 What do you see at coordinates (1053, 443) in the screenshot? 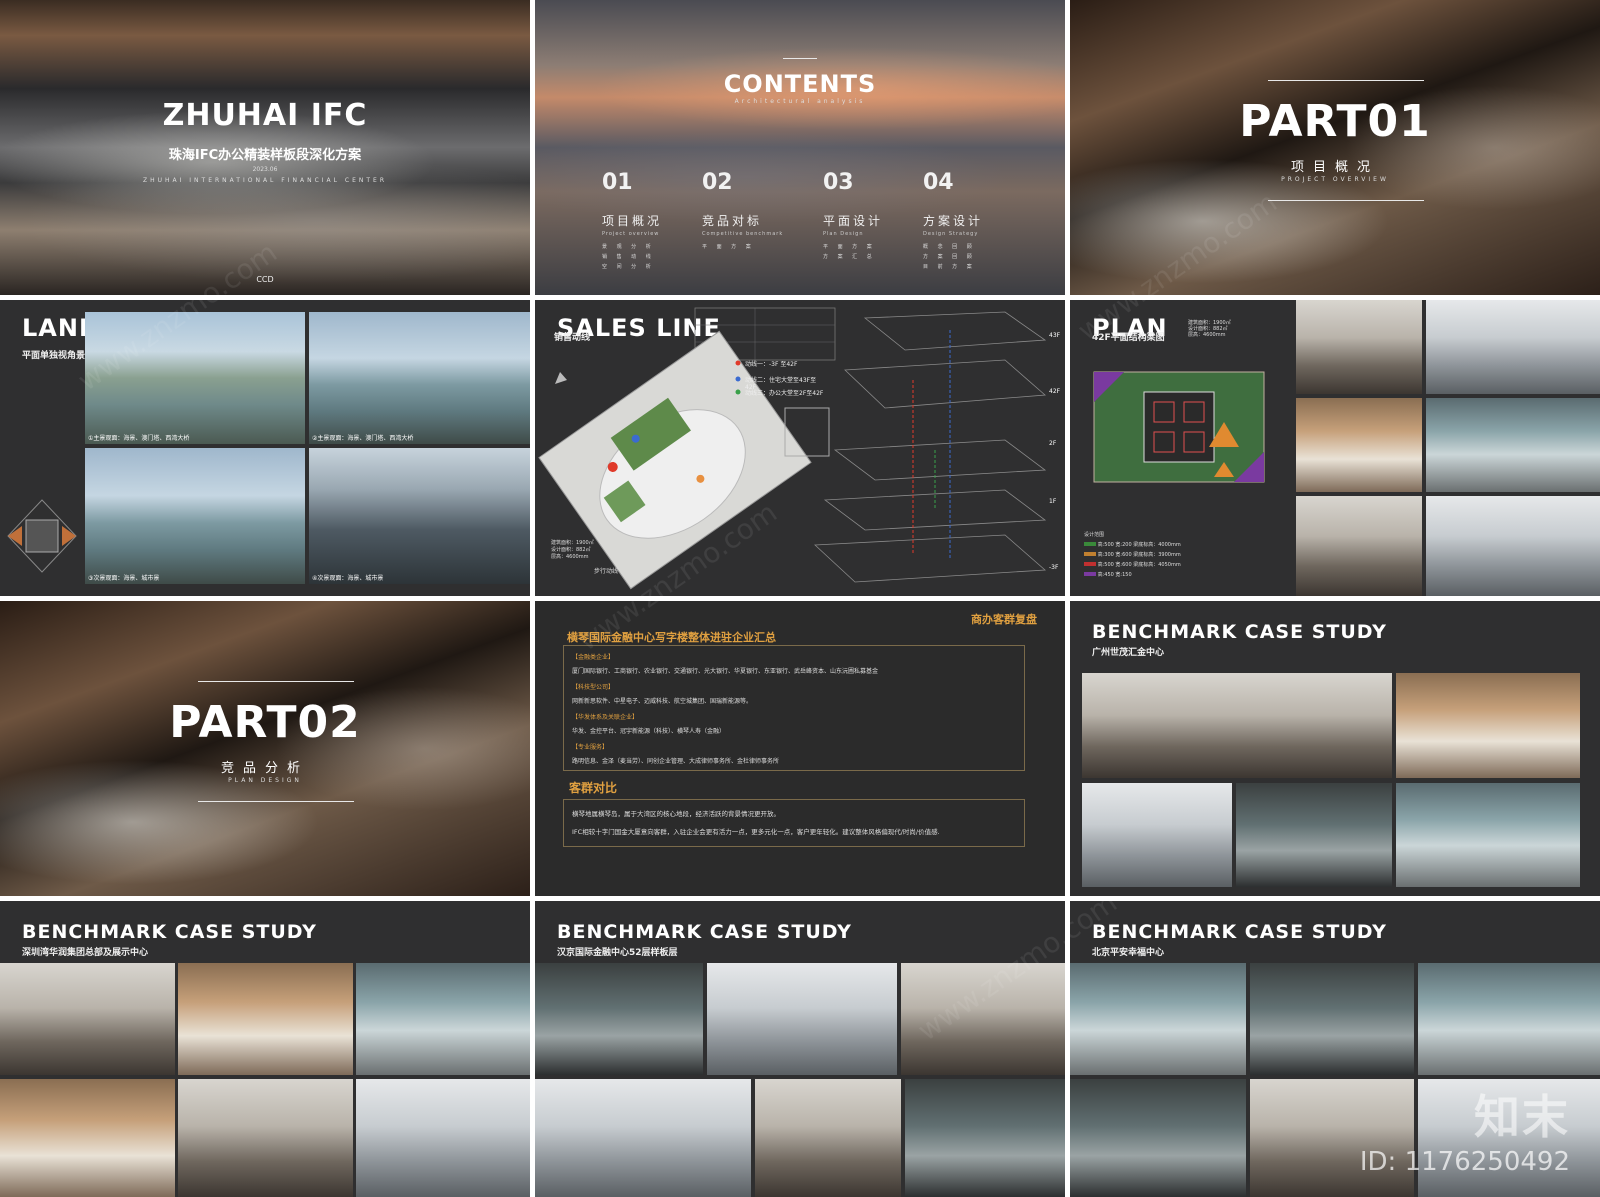
I see `floor-label: 2F` at bounding box center [1053, 443].